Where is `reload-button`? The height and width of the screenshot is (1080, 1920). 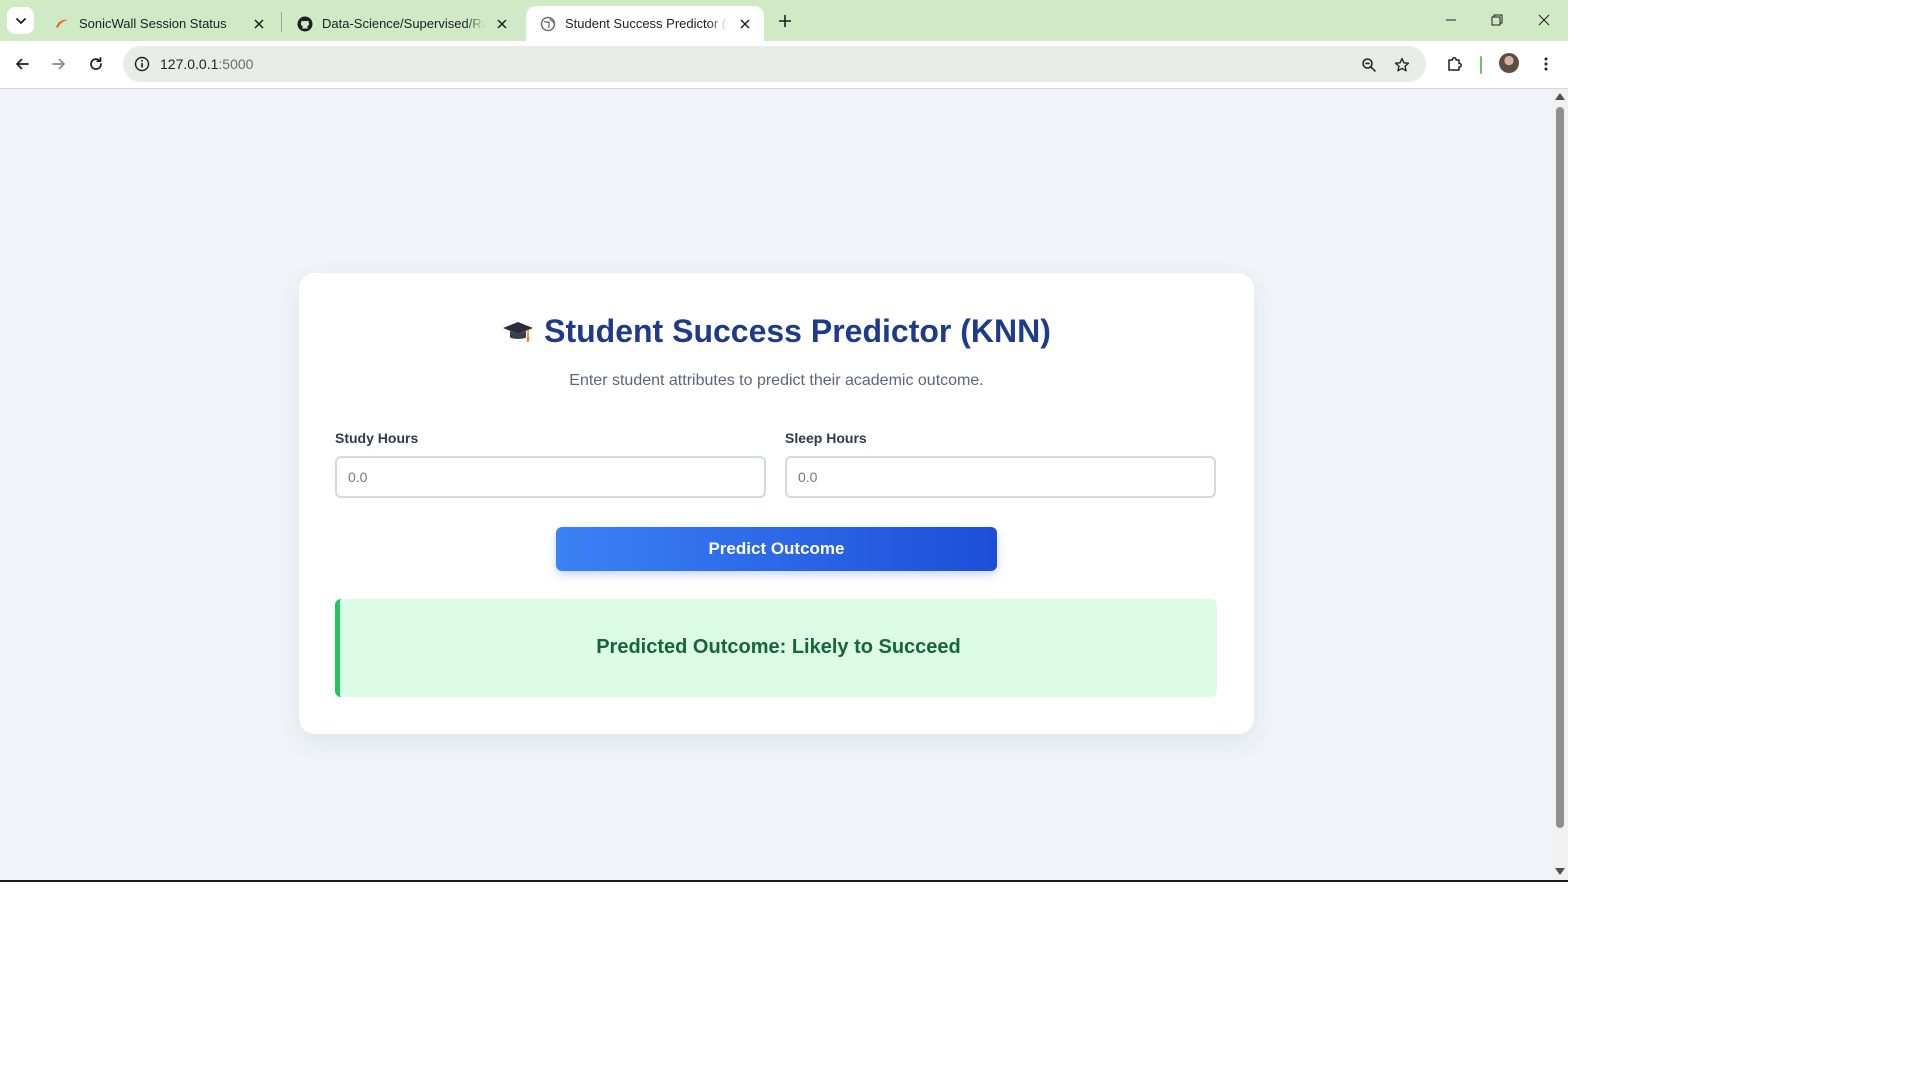 reload-button is located at coordinates (96, 64).